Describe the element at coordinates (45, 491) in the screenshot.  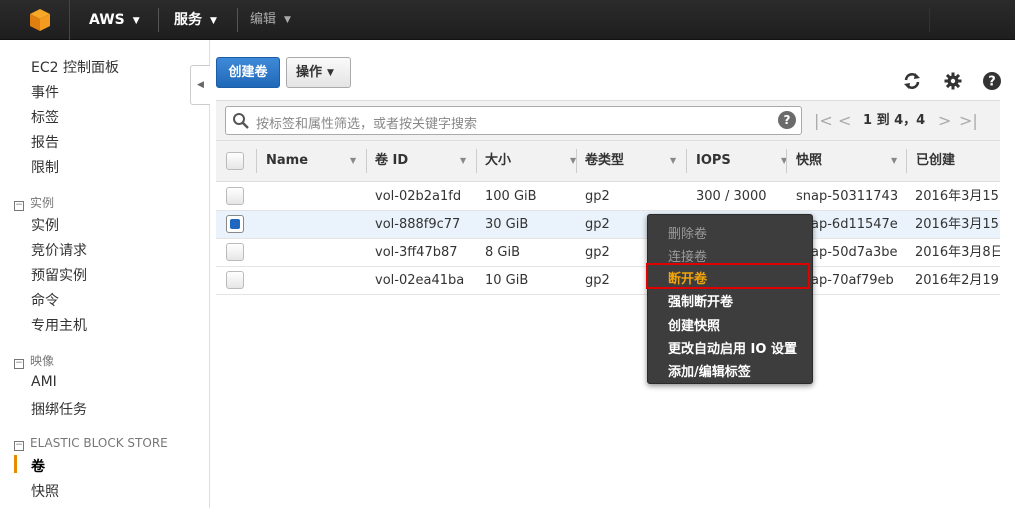
I see `sidebar-item-snapshots: 快照` at that location.